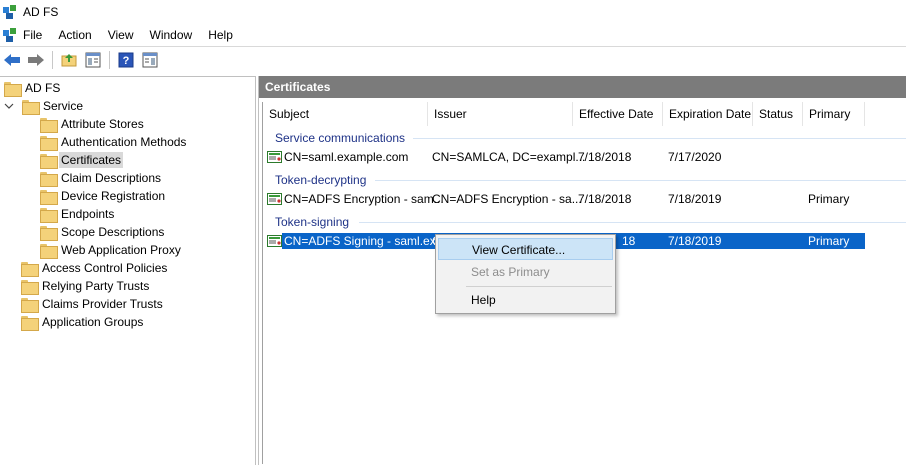 The height and width of the screenshot is (465, 906). What do you see at coordinates (63, 106) in the screenshot?
I see `tree-item-label: Service` at bounding box center [63, 106].